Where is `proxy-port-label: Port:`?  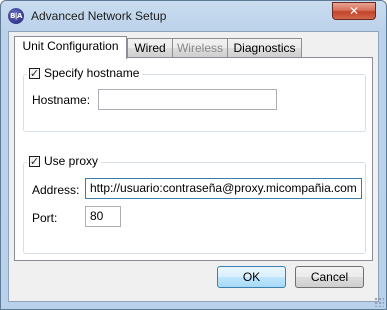 proxy-port-label: Port: is located at coordinates (45, 218).